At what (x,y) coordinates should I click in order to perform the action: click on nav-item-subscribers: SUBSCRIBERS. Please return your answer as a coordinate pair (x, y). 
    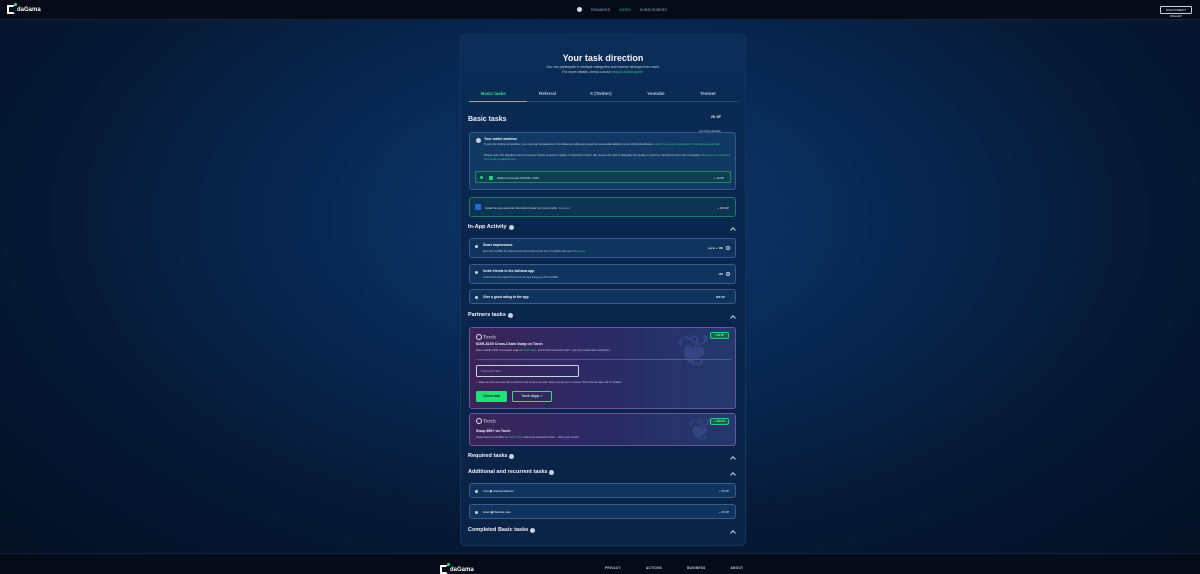
    Looking at the image, I should click on (653, 10).